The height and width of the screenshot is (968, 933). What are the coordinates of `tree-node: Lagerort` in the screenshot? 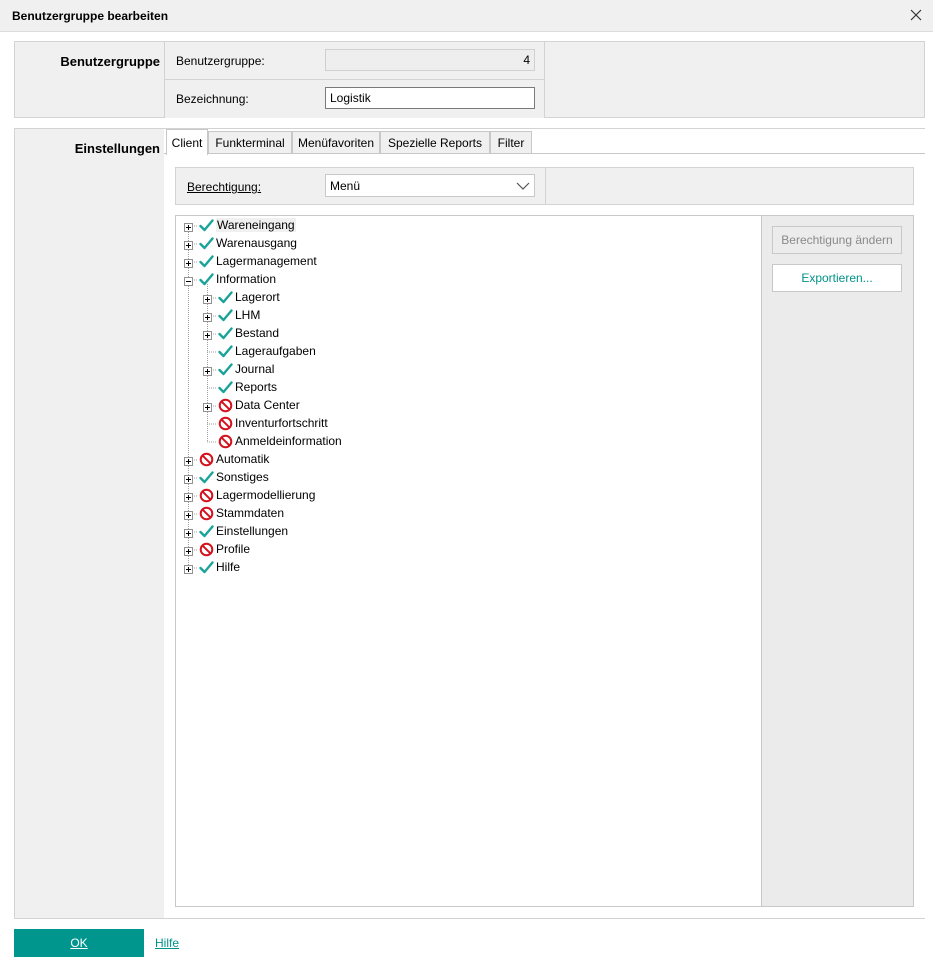 It's located at (466, 298).